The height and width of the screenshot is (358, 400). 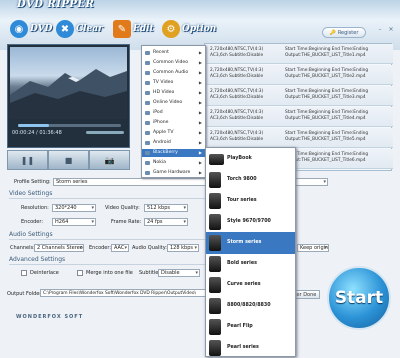 What do you see at coordinates (313, 248) in the screenshot?
I see `keep-original-select: Keep origina` at bounding box center [313, 248].